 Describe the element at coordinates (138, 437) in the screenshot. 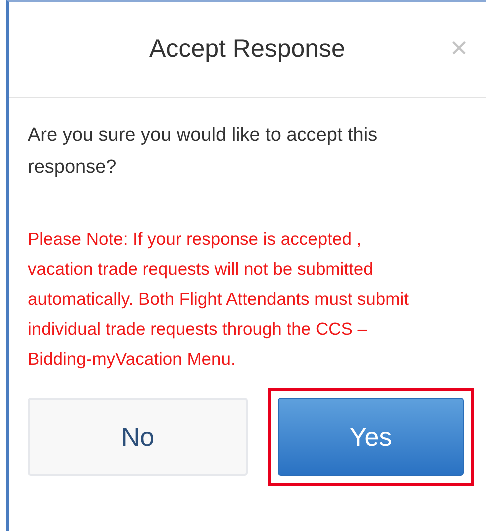

I see `no-button: No` at that location.